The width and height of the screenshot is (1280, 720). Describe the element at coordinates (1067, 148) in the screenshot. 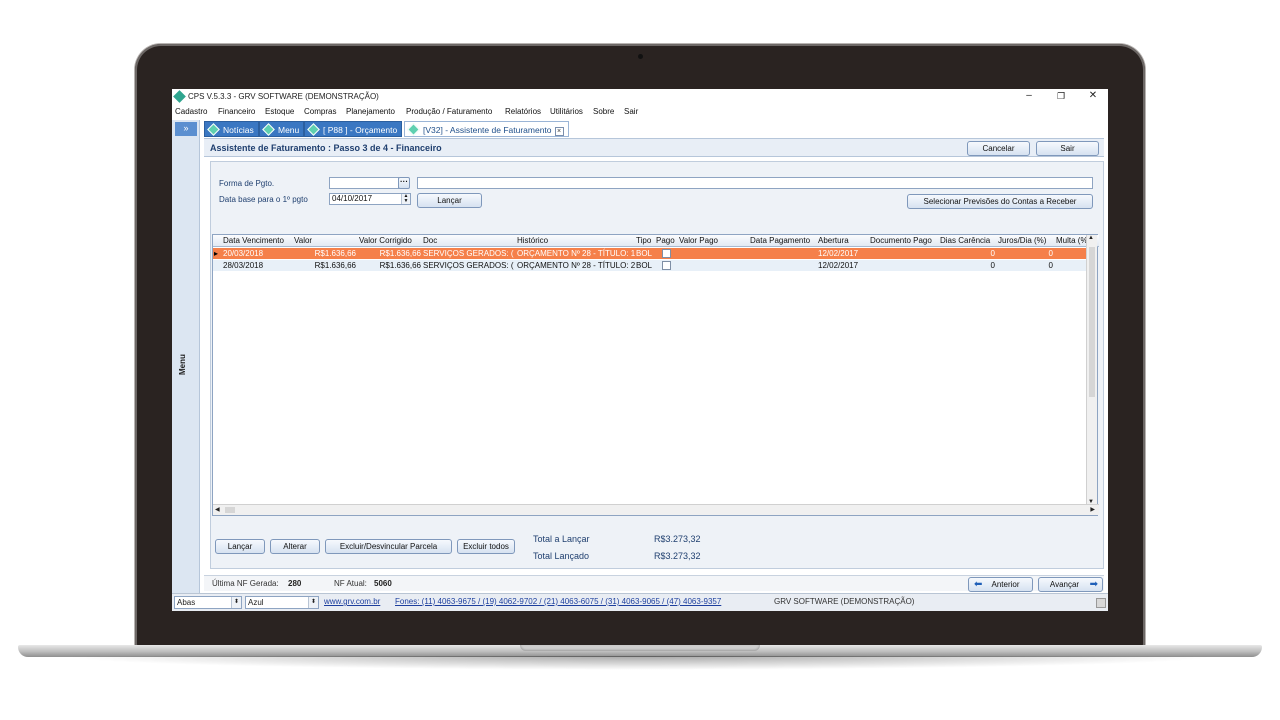

I see `exit-button: Sair` at that location.